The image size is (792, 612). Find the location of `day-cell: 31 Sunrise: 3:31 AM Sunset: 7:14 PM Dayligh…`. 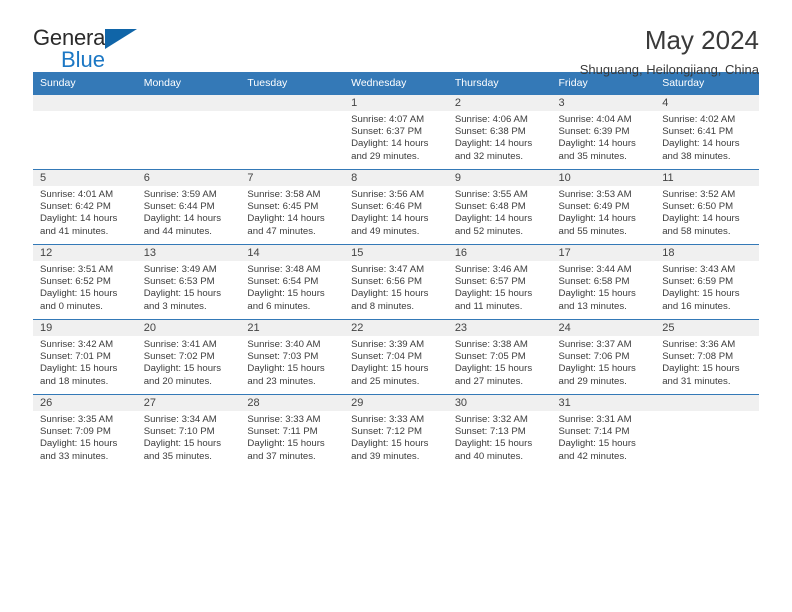

day-cell: 31 Sunrise: 3:31 AM Sunset: 7:14 PM Dayligh… is located at coordinates (603, 431).